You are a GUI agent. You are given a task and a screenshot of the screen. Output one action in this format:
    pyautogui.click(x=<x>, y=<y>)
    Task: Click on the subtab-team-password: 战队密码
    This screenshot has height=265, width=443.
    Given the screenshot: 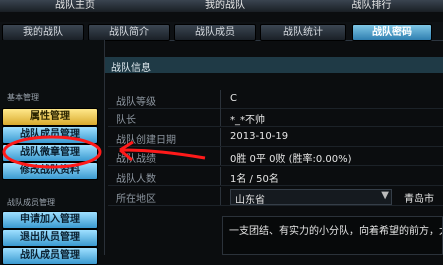 What is the action you would take?
    pyautogui.click(x=392, y=32)
    